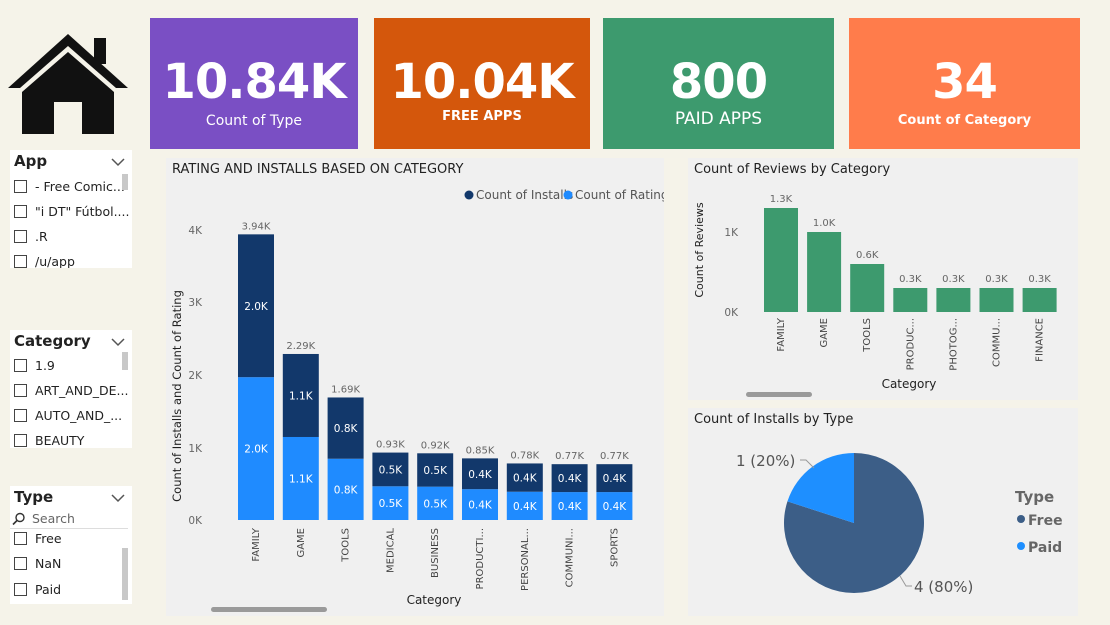 The height and width of the screenshot is (625, 1110). What do you see at coordinates (254, 82) in the screenshot?
I see `kpi-value: 10.84K` at bounding box center [254, 82].